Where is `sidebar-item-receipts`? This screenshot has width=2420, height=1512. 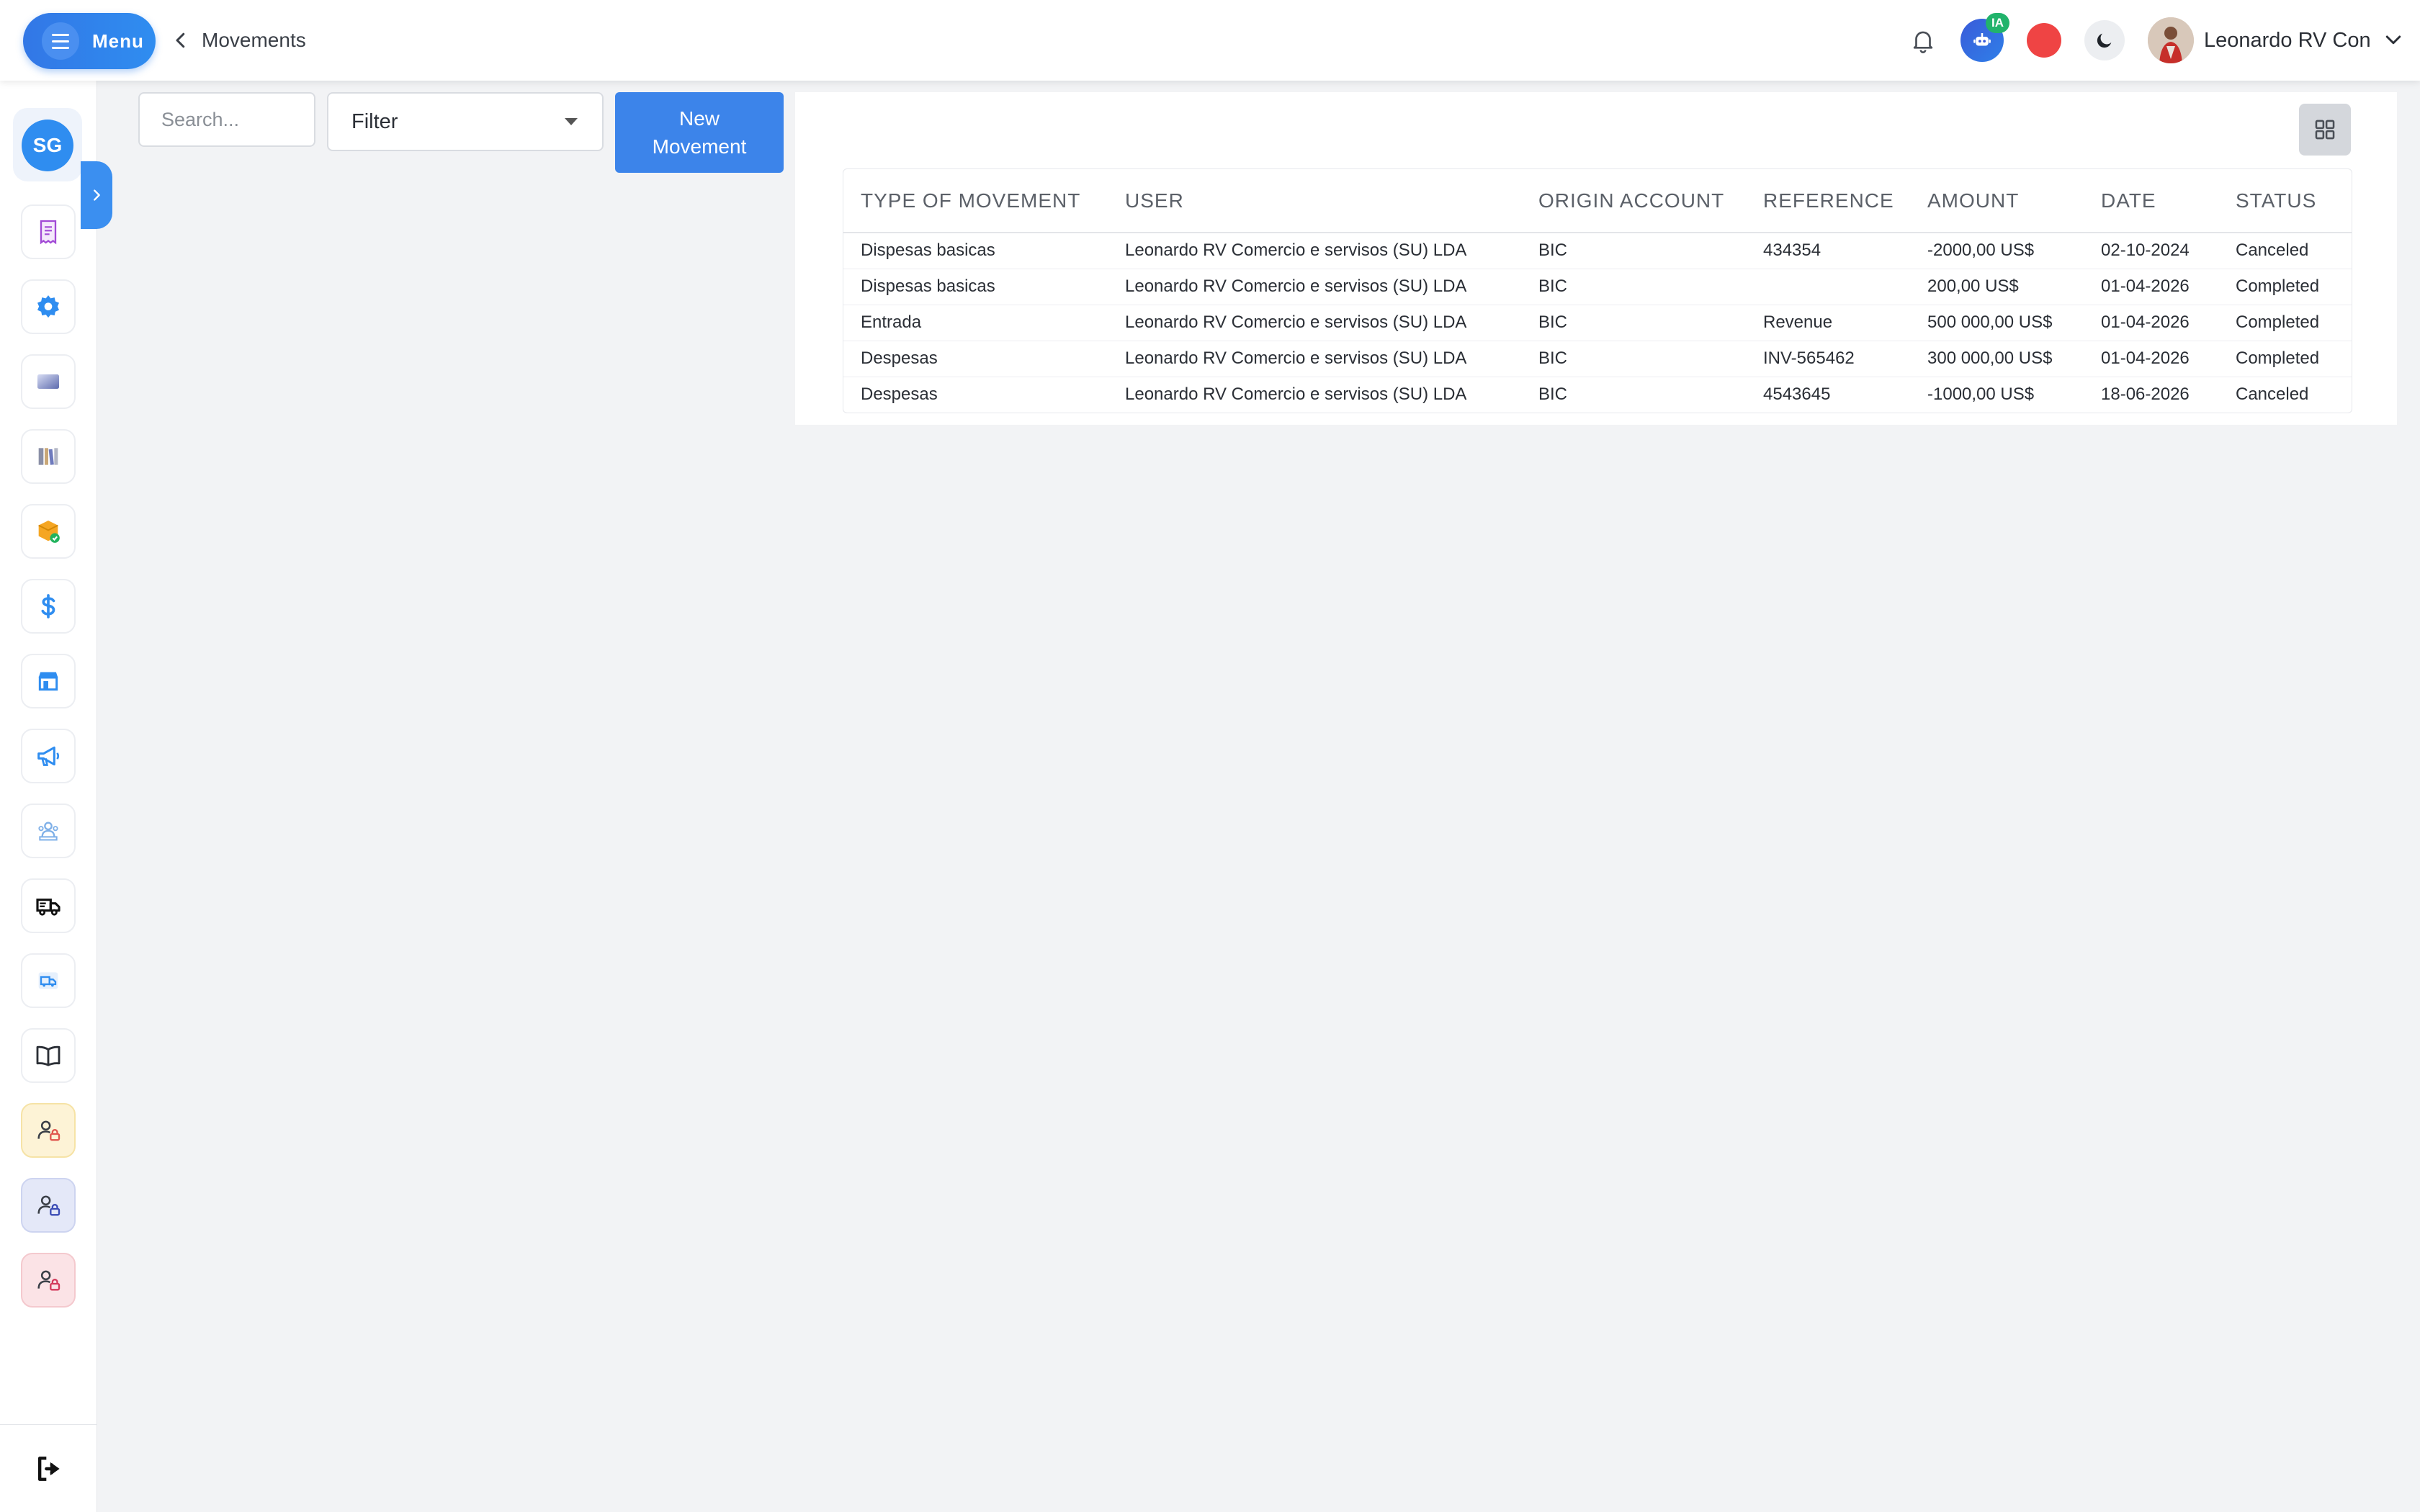
sidebar-item-receipts is located at coordinates (49, 231).